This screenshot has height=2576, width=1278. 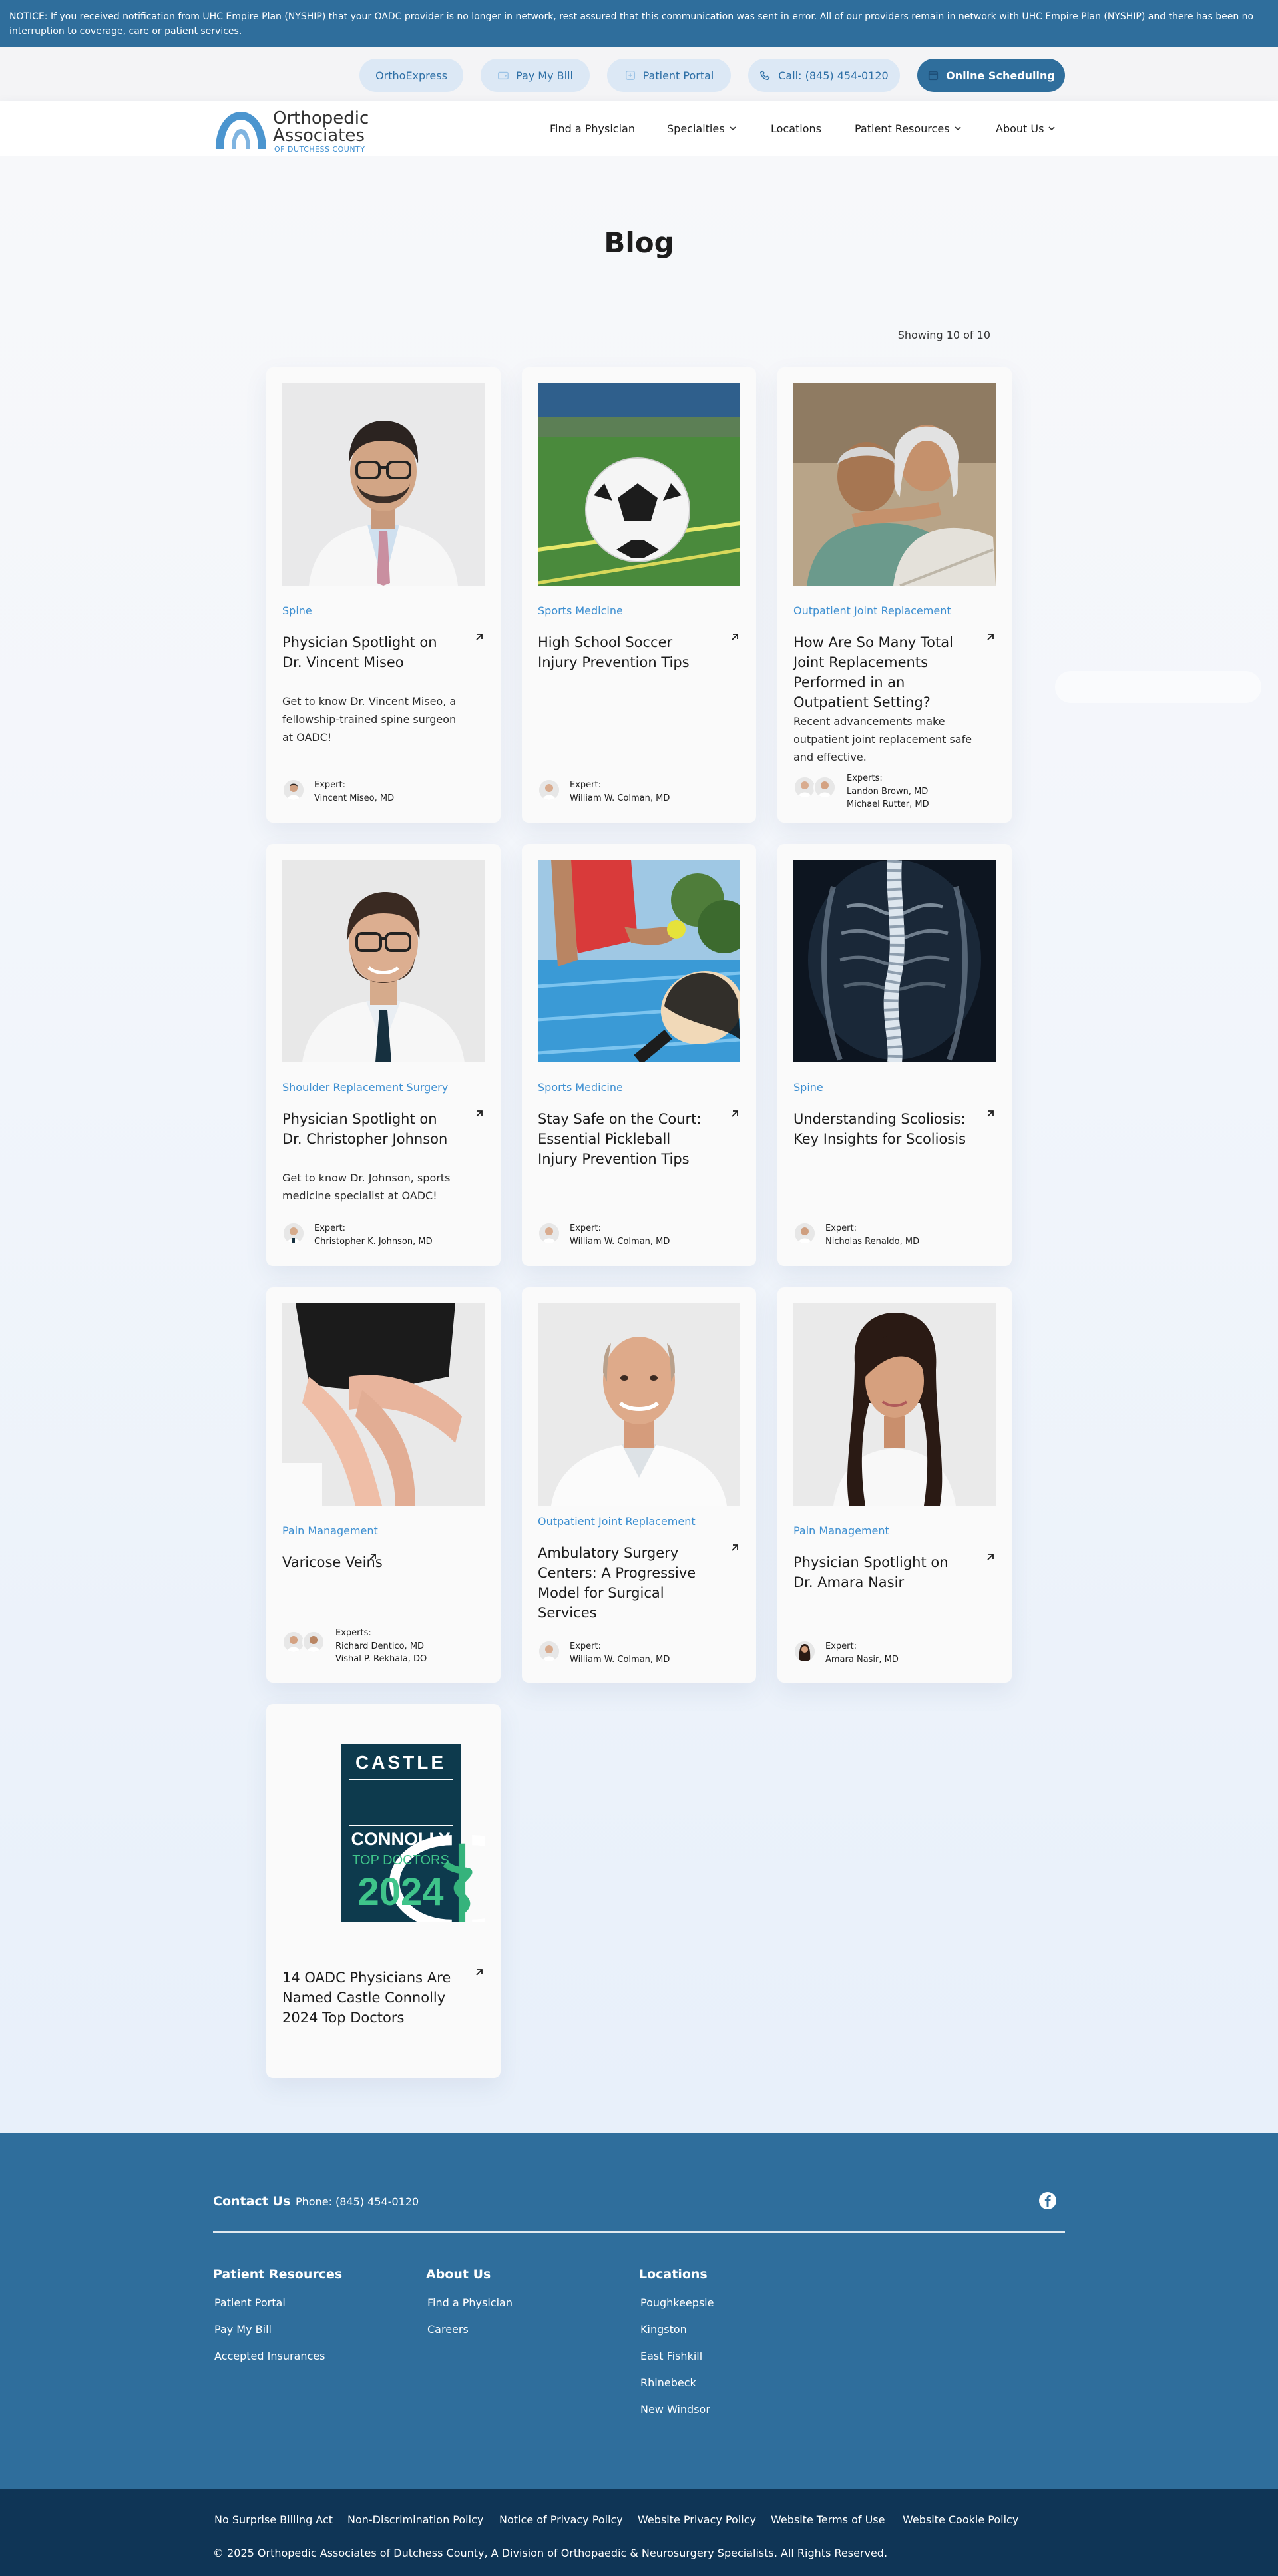 I want to click on nav-patient-resources: Patient Resources, so click(x=908, y=128).